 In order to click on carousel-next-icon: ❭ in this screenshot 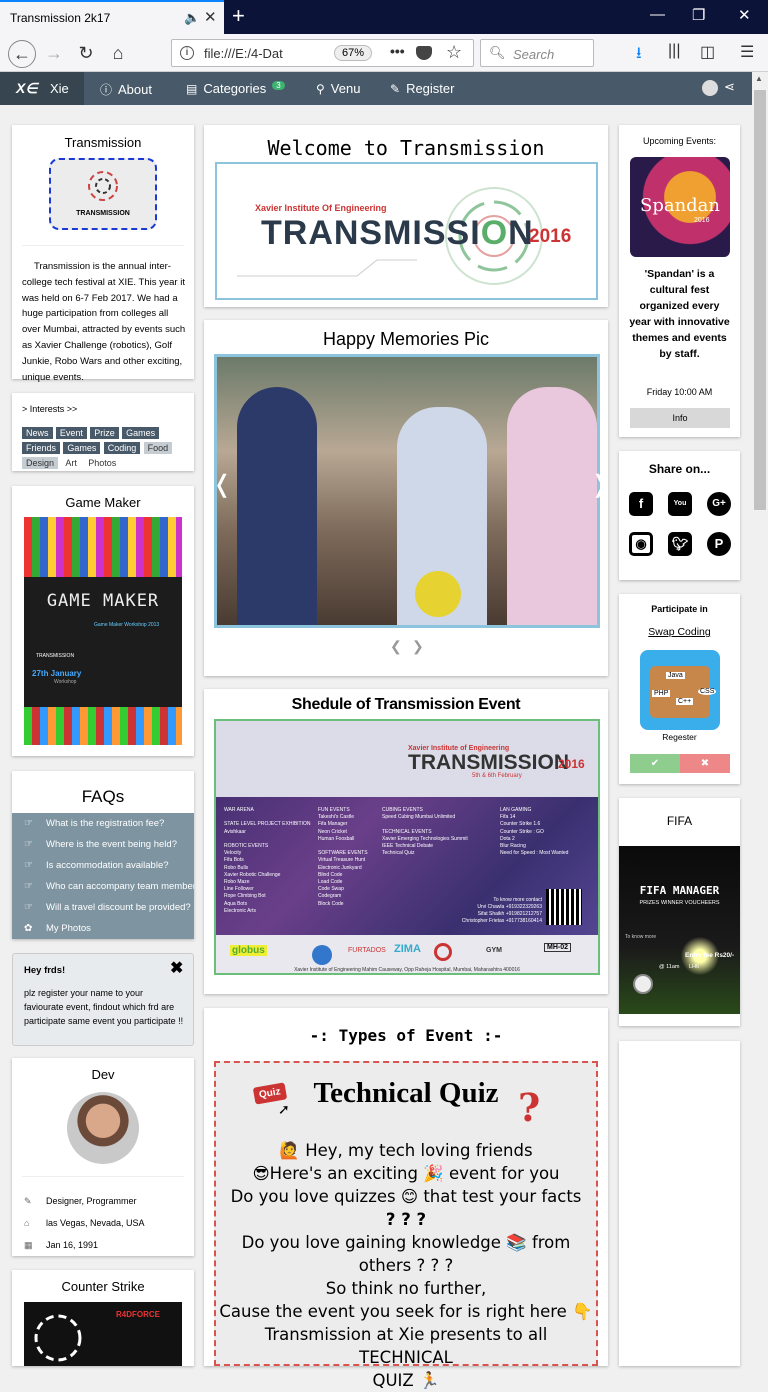, I will do `click(600, 484)`.